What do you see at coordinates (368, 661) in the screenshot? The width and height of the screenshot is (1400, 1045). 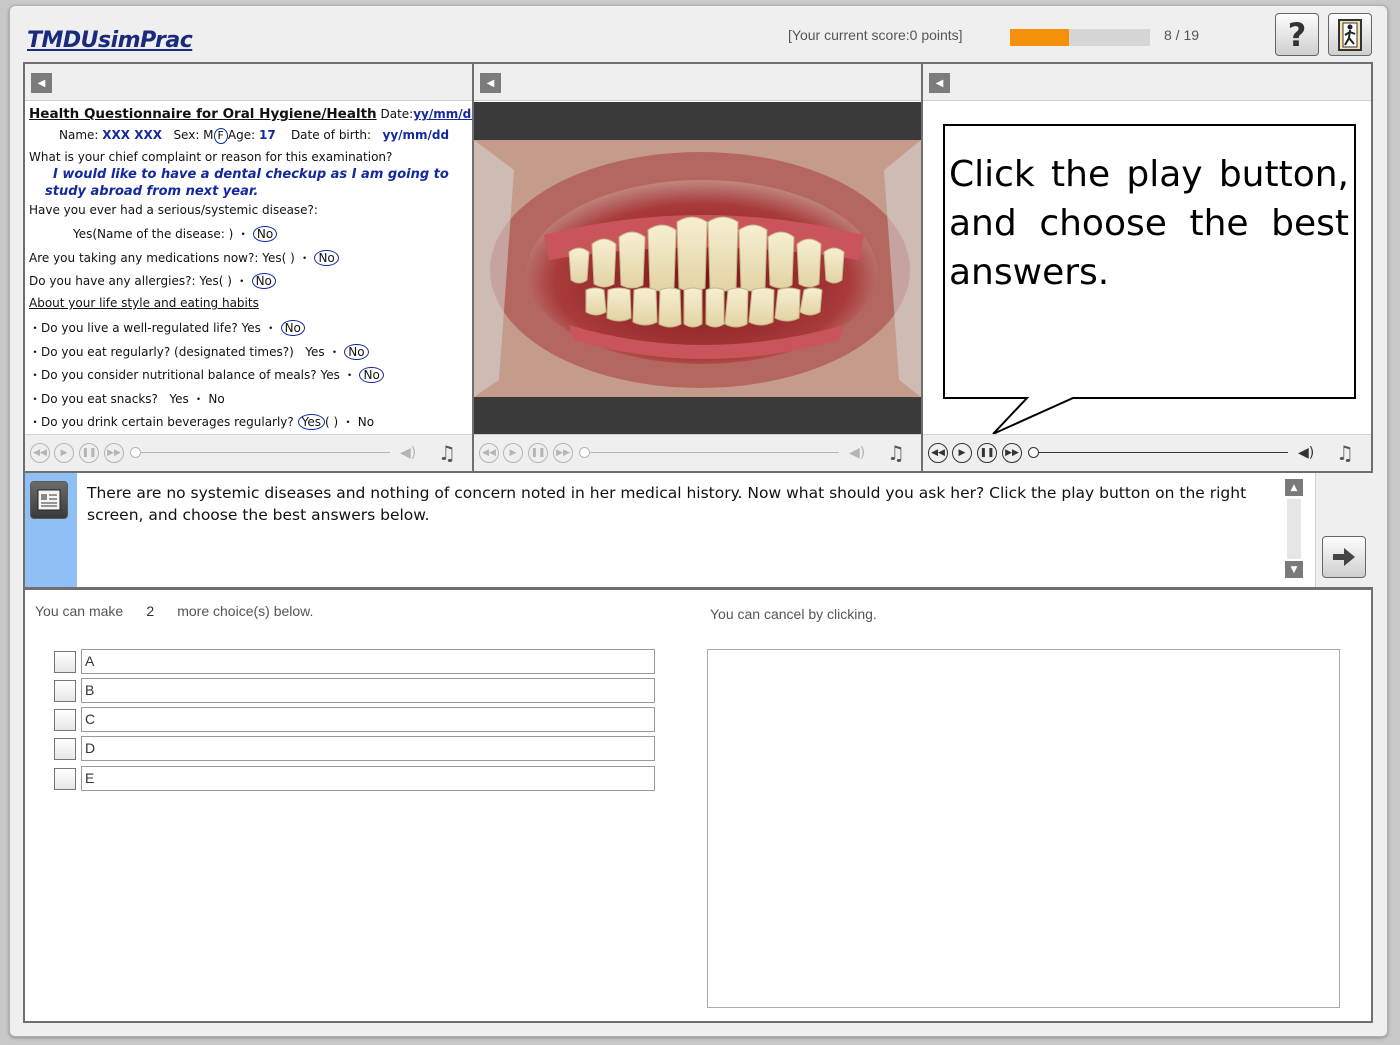 I see `answer-option-label: A` at bounding box center [368, 661].